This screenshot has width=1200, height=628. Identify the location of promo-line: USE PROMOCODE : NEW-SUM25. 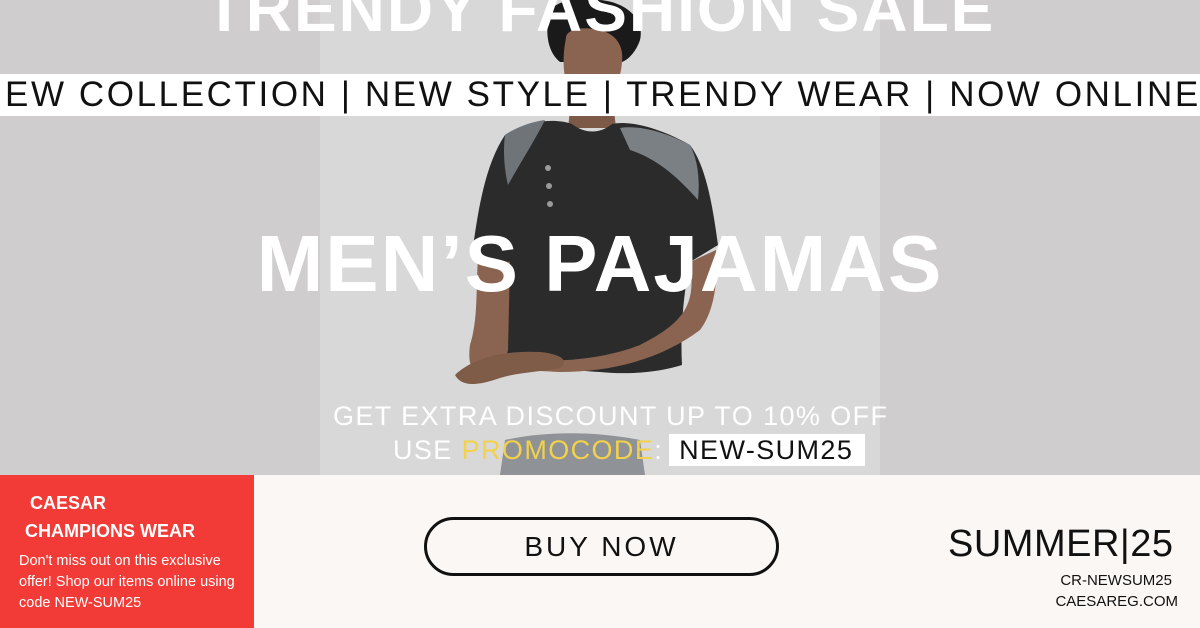
(629, 450).